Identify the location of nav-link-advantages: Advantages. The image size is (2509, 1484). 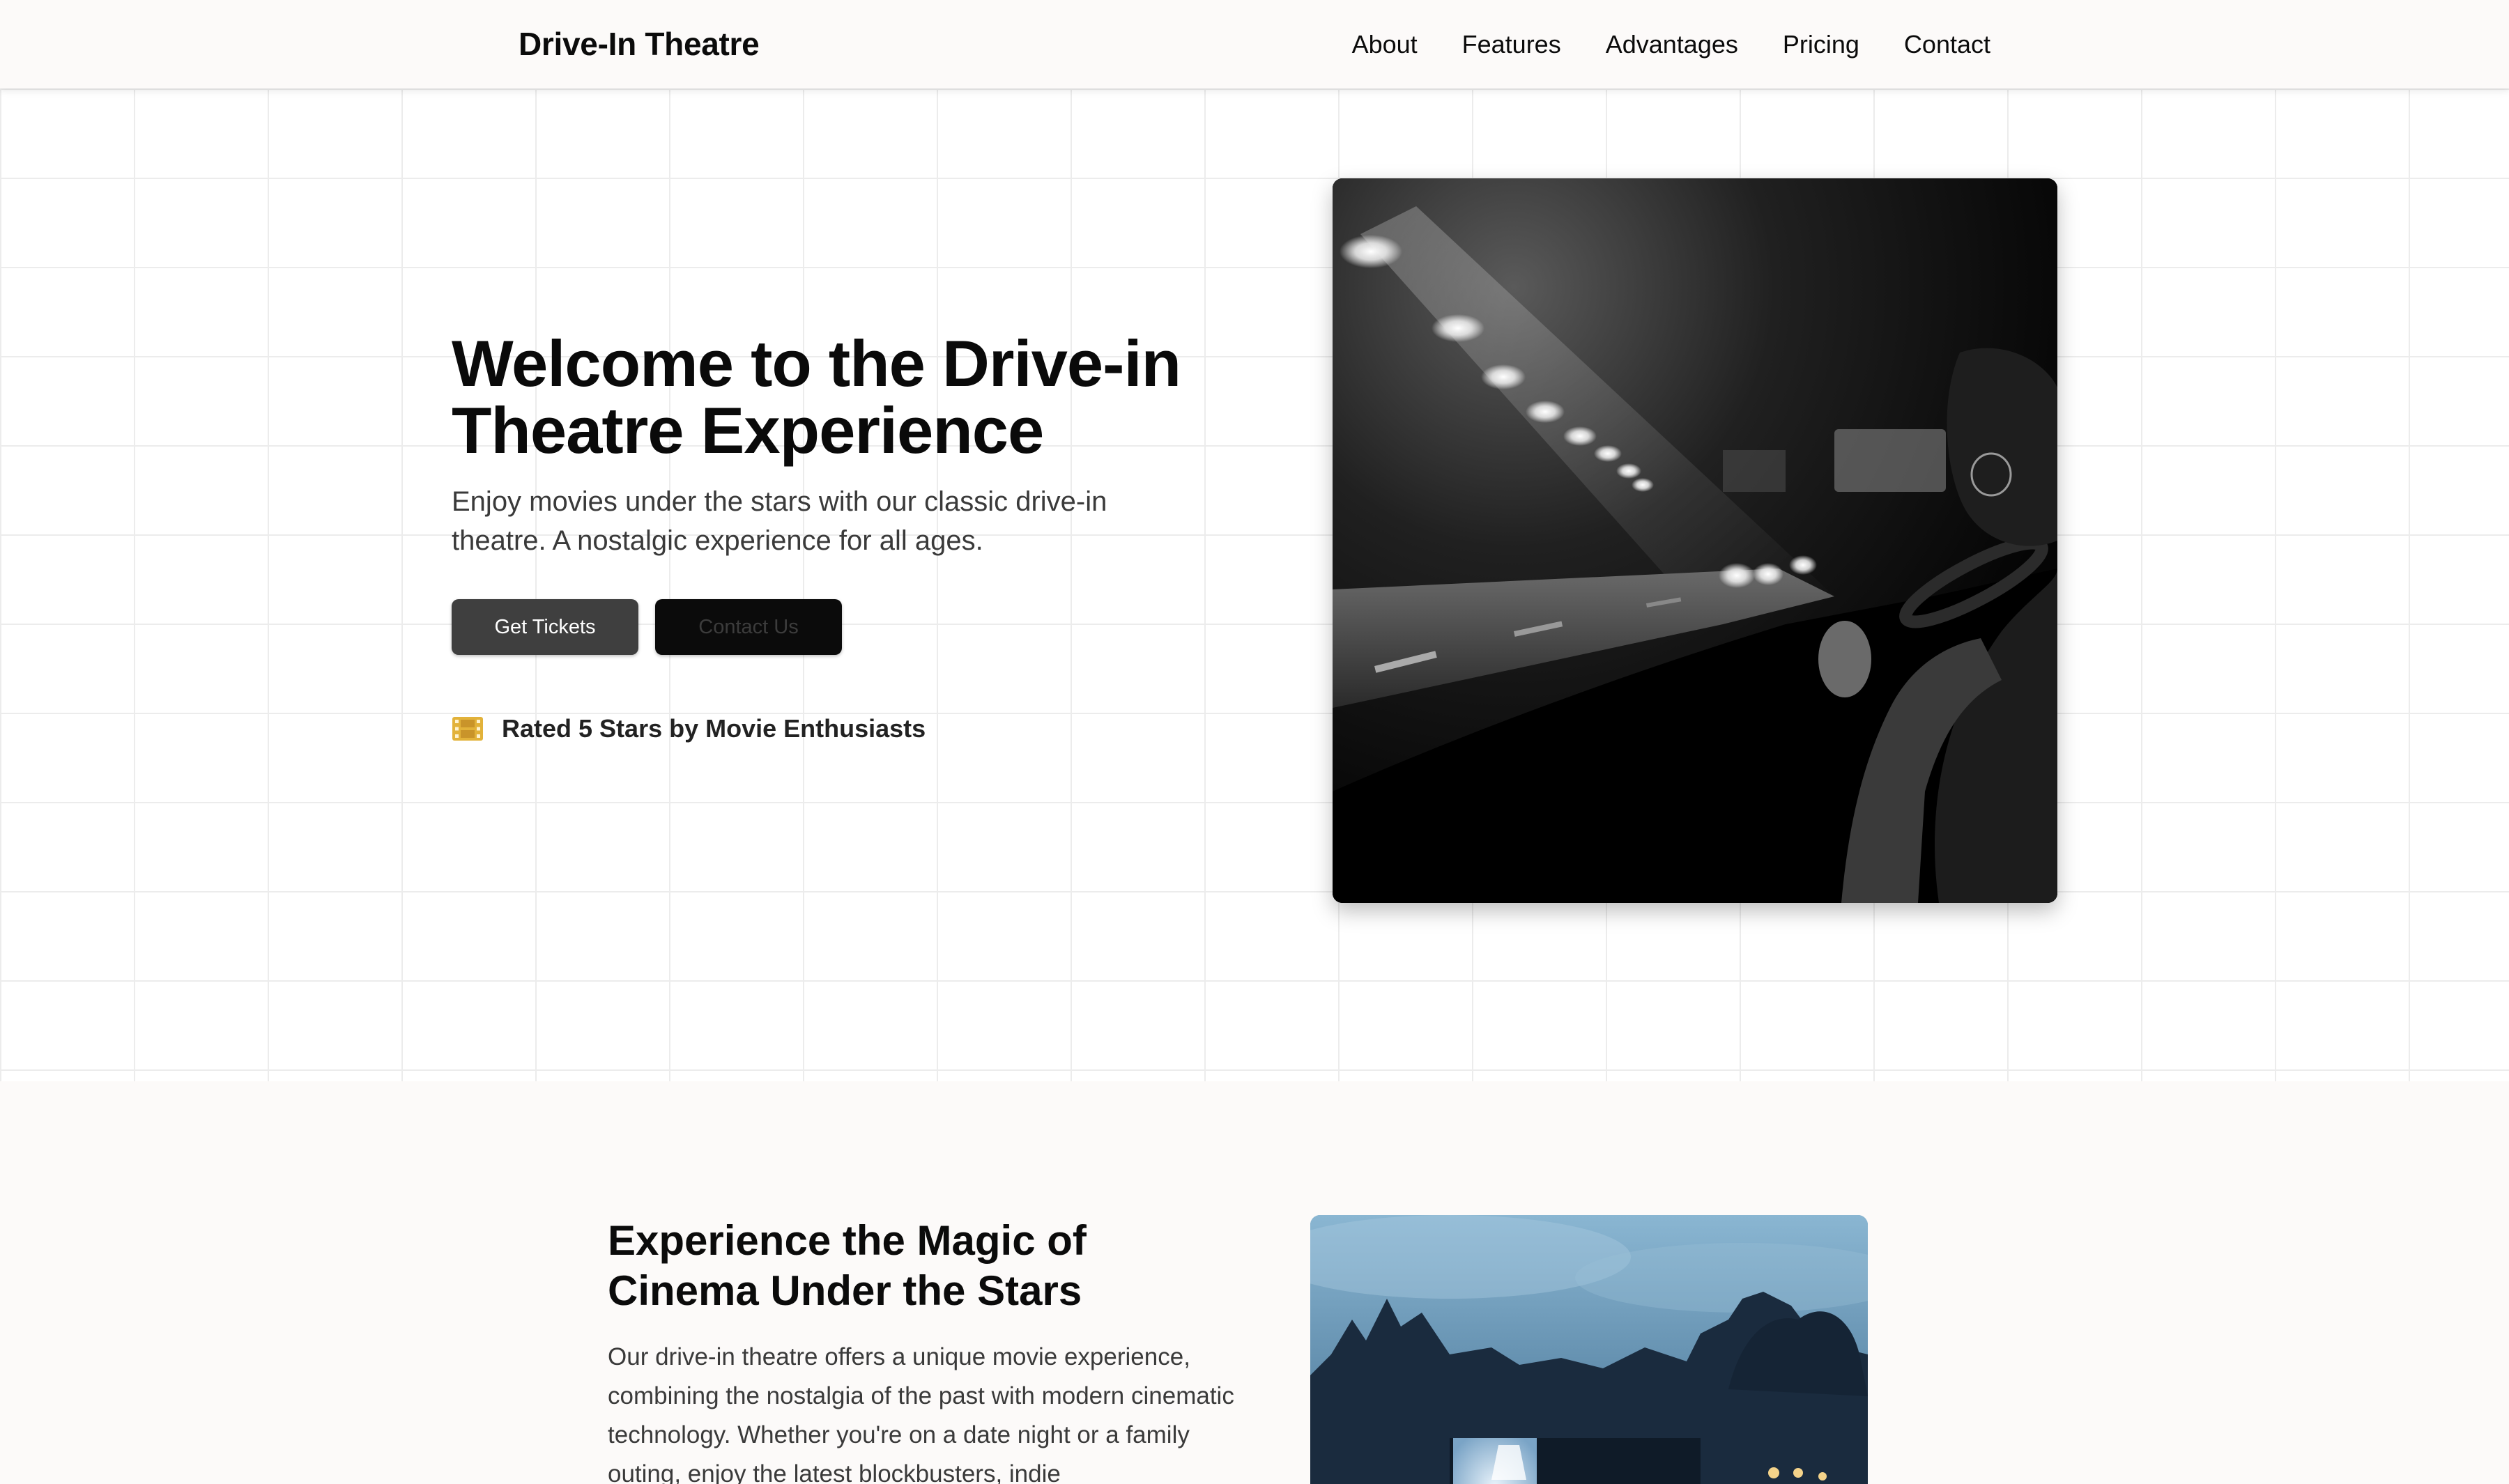
(1672, 44).